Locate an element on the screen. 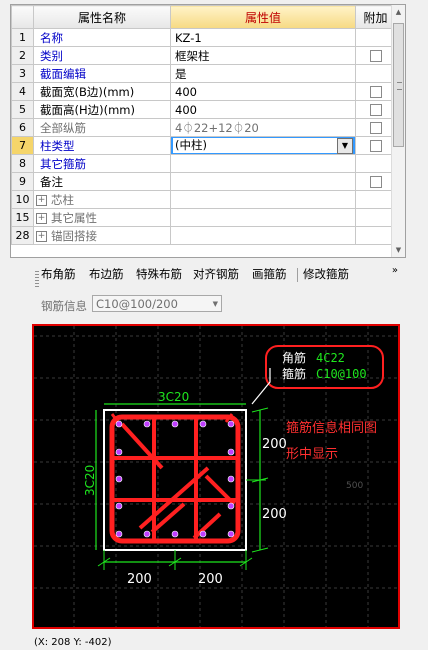 This screenshot has height=650, width=428. property-name: 名称 is located at coordinates (102, 37).